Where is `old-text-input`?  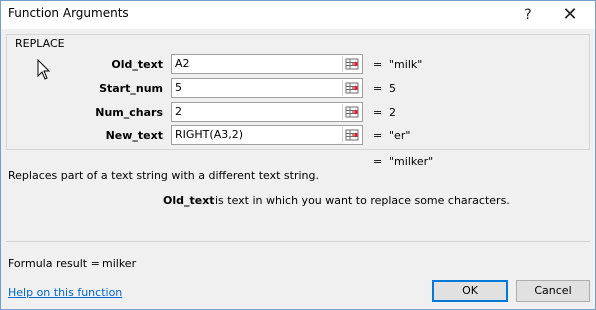
old-text-input is located at coordinates (255, 63).